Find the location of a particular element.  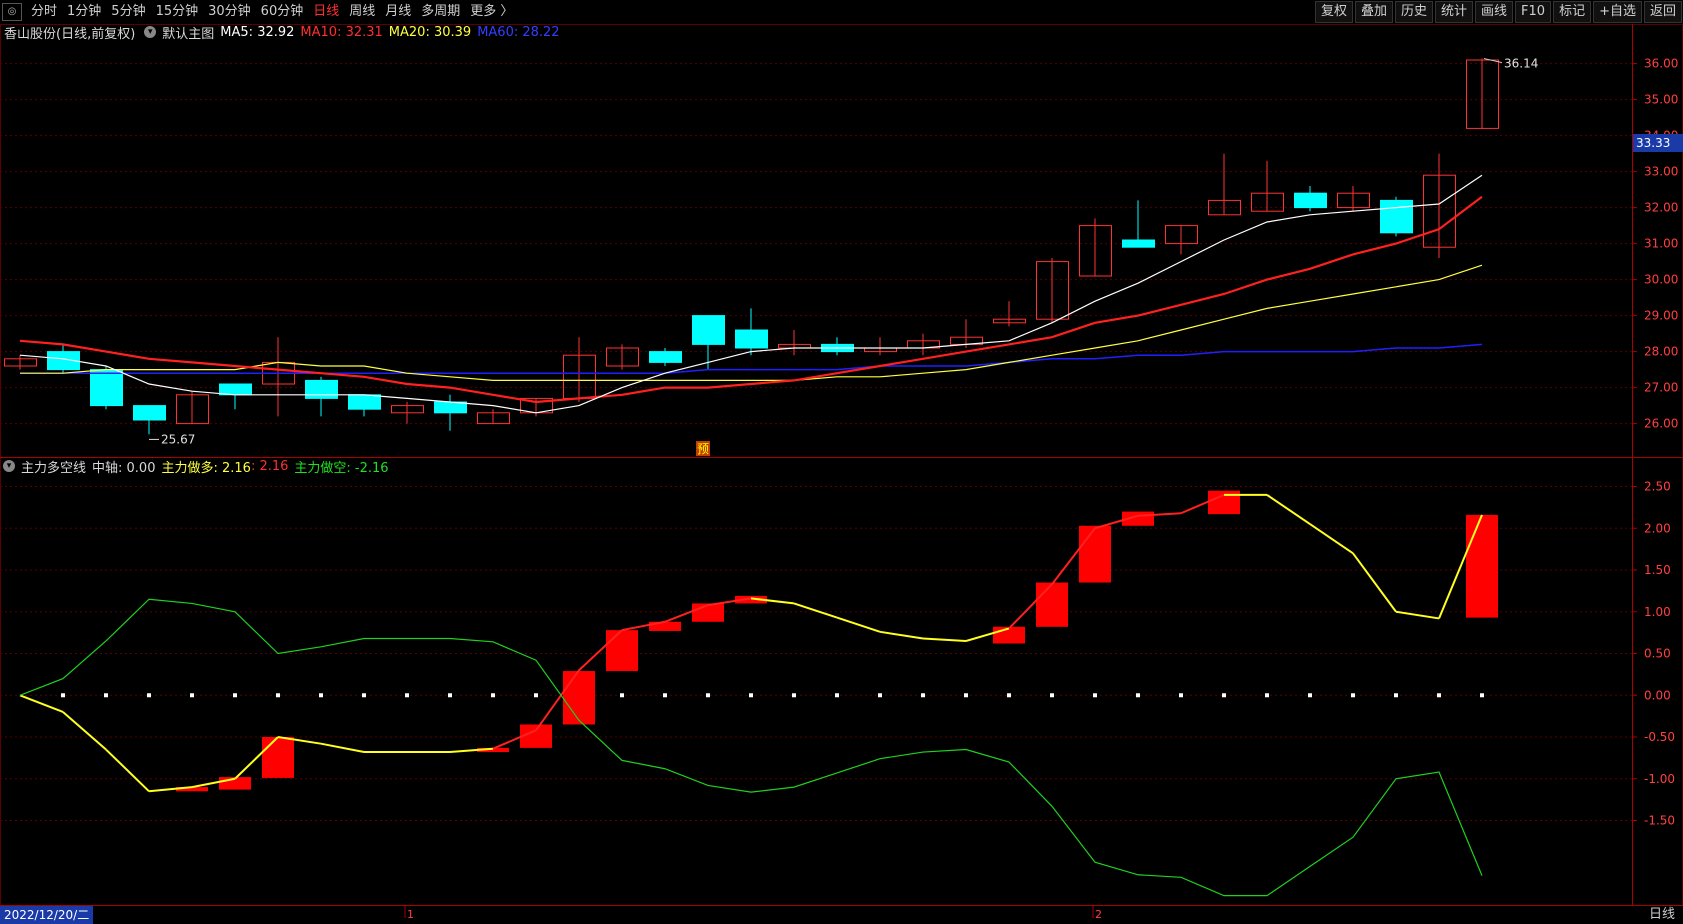

indicator-tick-label: 0.00 is located at coordinates (1657, 695).